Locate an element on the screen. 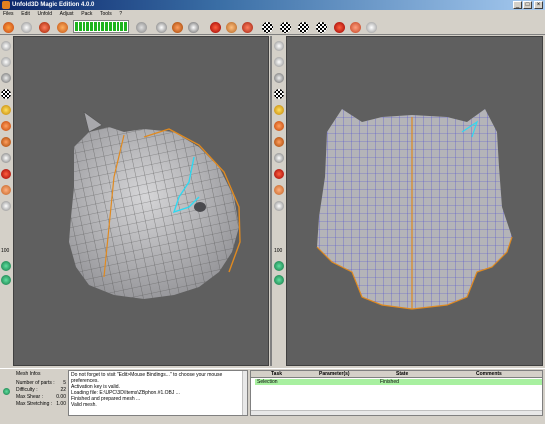 Image resolution: width=545 pixels, height=424 pixels. checker-icon is located at coordinates (267, 27).